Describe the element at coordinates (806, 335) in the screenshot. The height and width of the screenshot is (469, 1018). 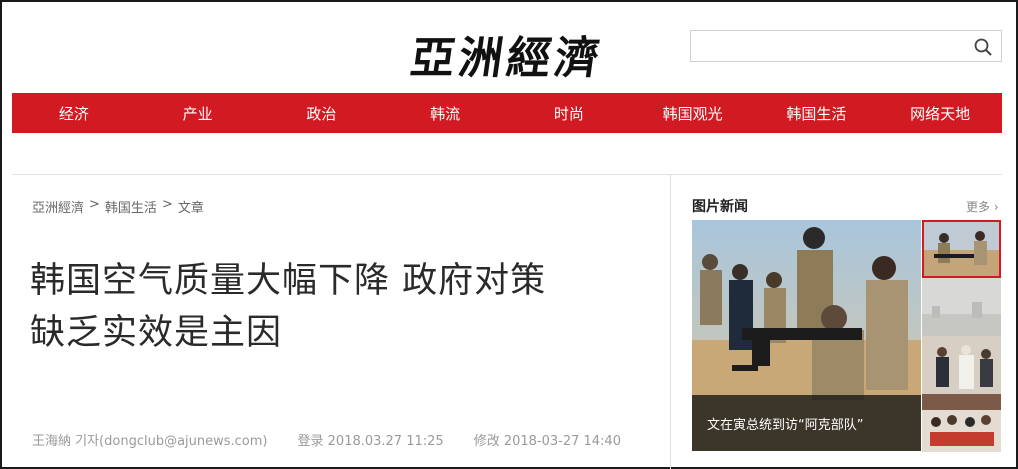
I see `featured-photo: 文在寅总统到访“阿克部队”` at that location.